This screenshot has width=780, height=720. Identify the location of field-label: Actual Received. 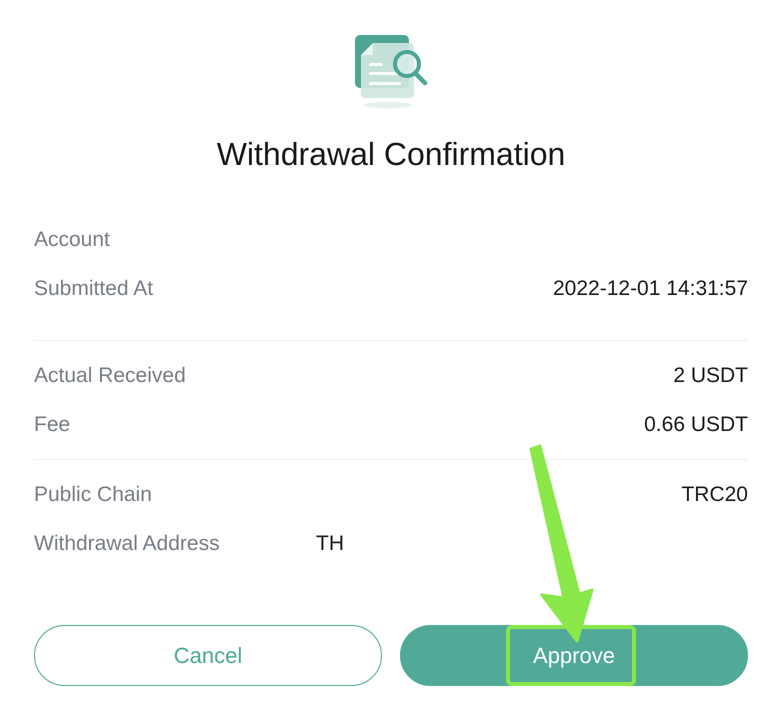
(110, 375).